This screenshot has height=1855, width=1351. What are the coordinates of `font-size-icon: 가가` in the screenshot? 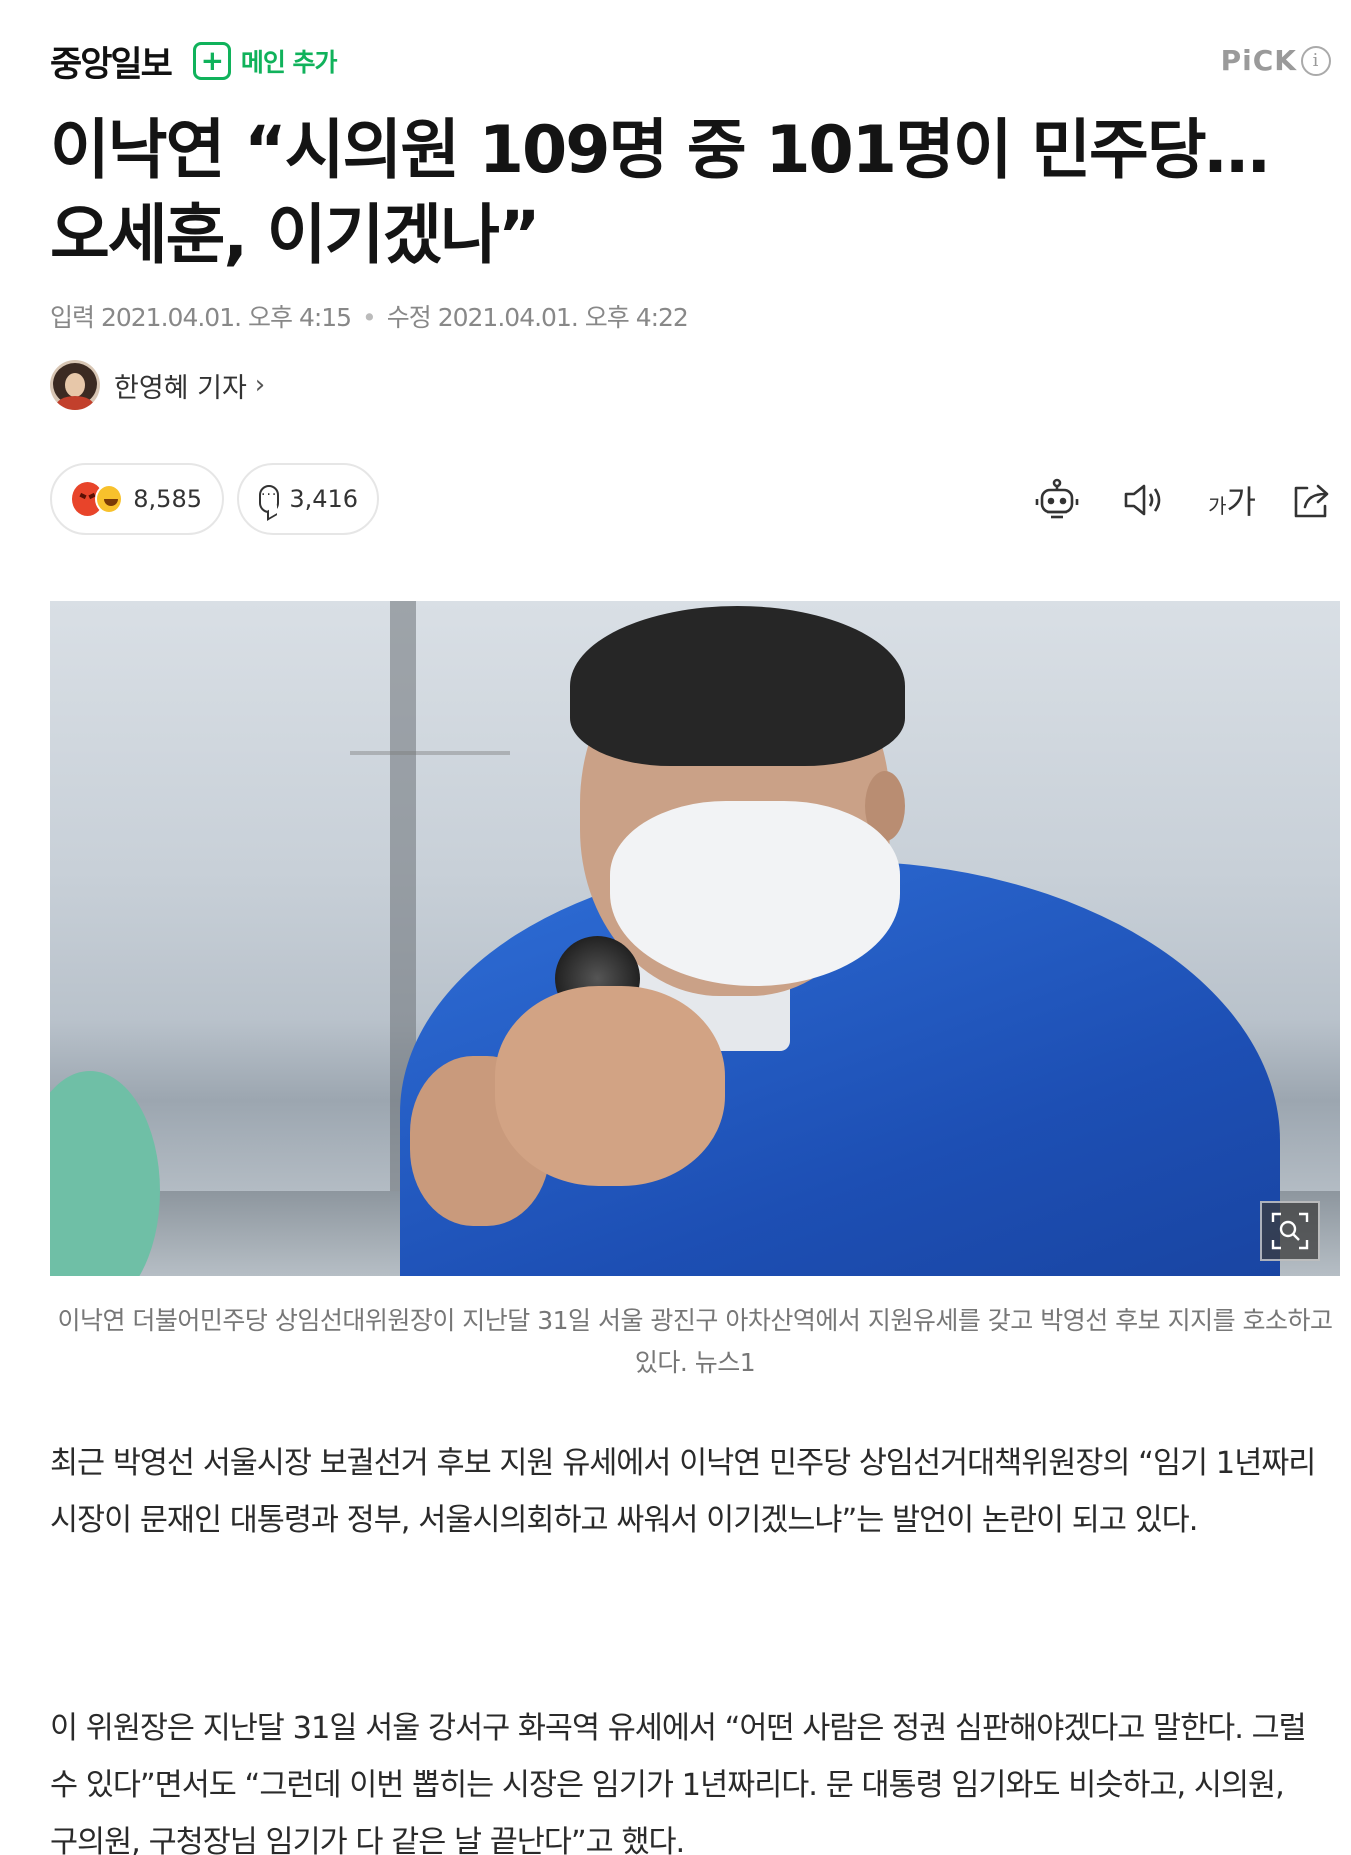 It's located at (1232, 502).